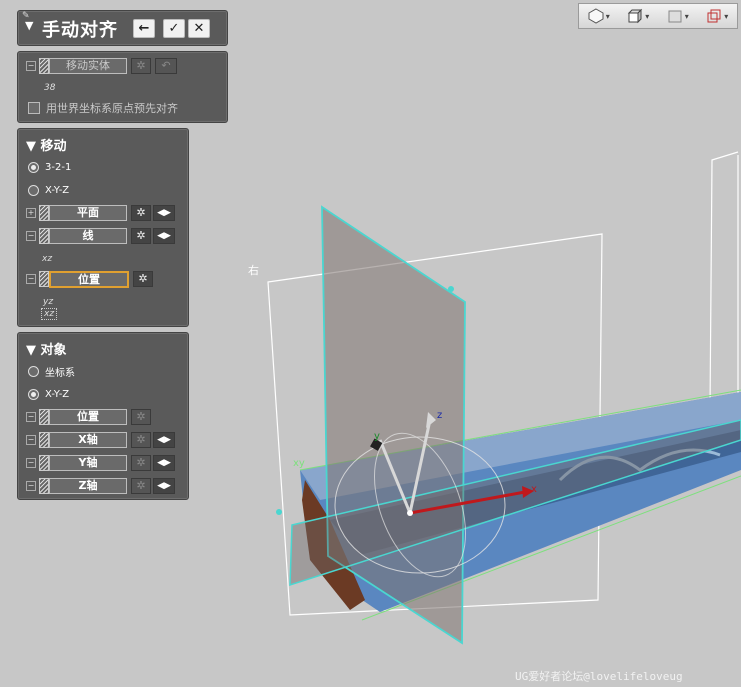 This screenshot has width=741, height=687. Describe the element at coordinates (34, 108) in the screenshot. I see `world-csys-checkbox` at that location.